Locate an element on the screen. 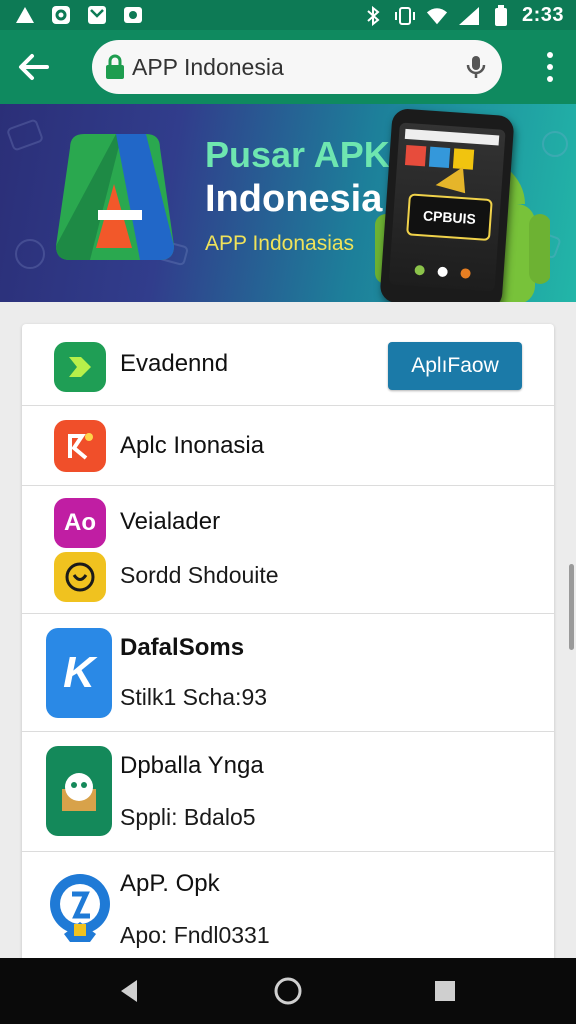 The image size is (576, 1024). bluetooth-icon is located at coordinates (373, 16).